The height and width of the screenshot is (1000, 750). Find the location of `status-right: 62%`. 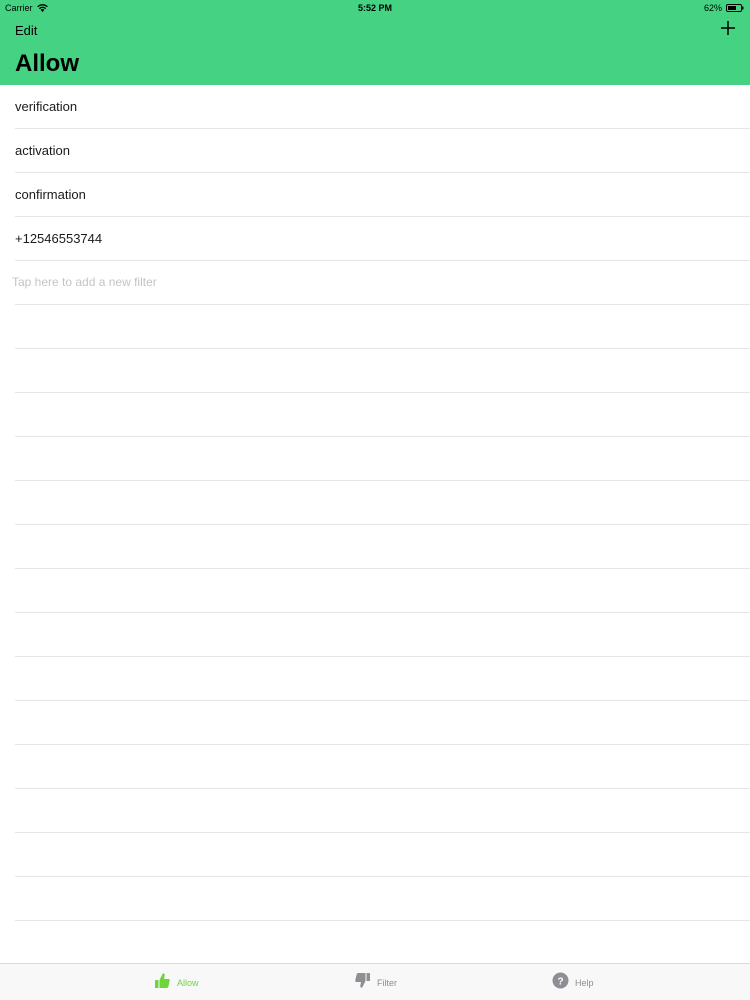

status-right: 62% is located at coordinates (724, 8).